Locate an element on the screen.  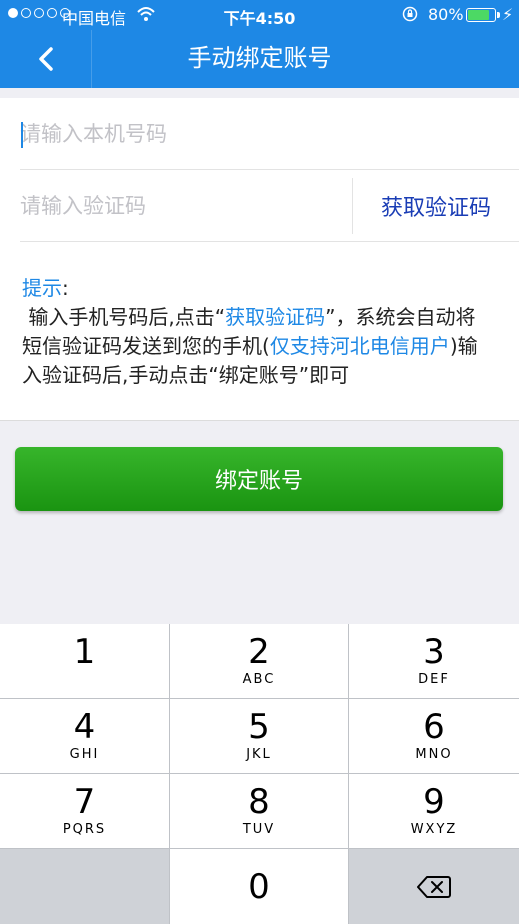
key-3: 3 DEF is located at coordinates (434, 661).